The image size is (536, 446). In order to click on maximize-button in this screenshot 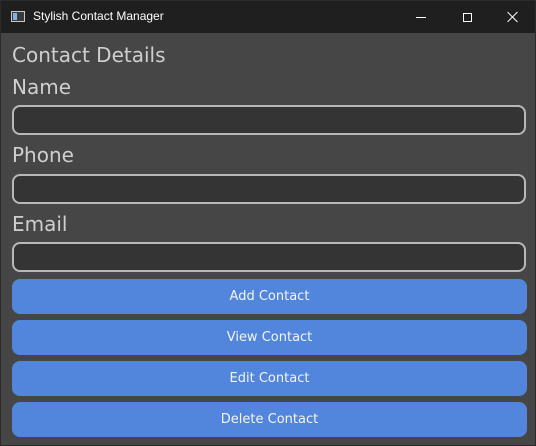, I will do `click(467, 17)`.